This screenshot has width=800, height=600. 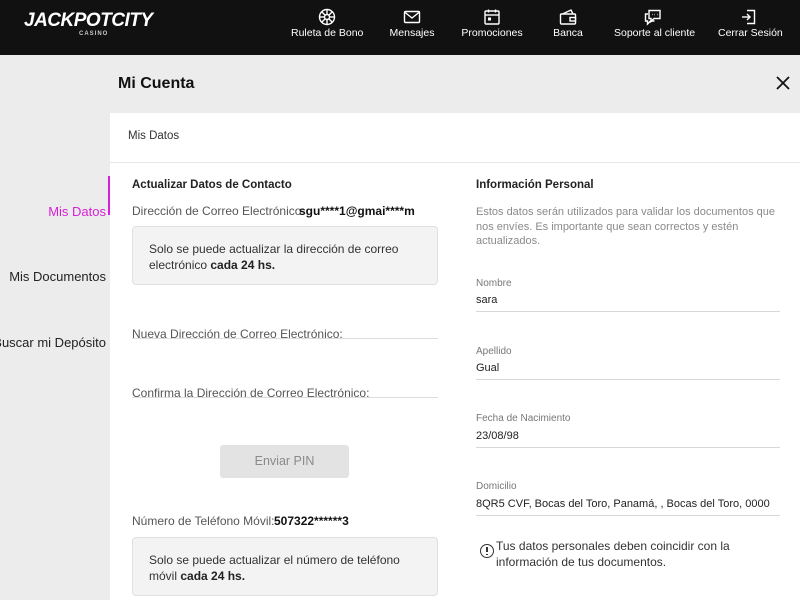 I want to click on nav-cerrar-sesion: Cerrar Sesión, so click(x=750, y=27).